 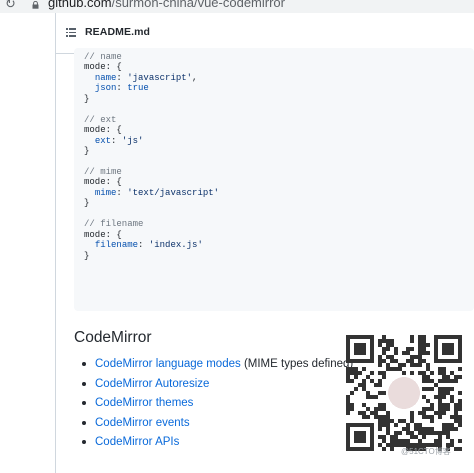 I want to click on list-unordered-icon, so click(x=71, y=32).